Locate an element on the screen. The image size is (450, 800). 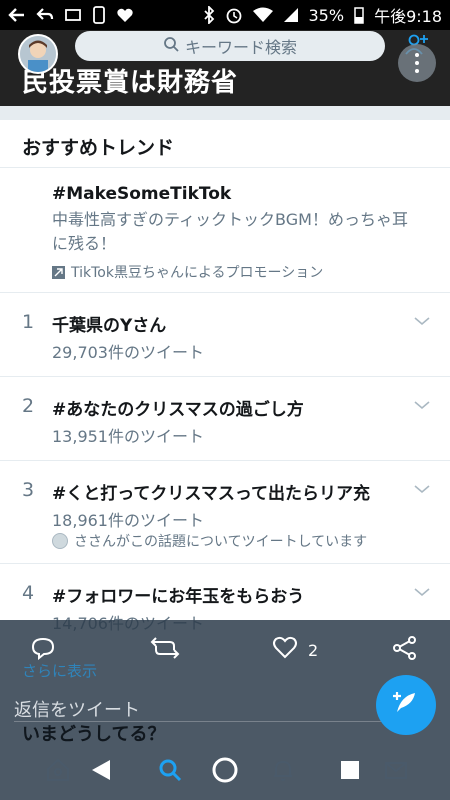
back-triangle-icon is located at coordinates (101, 772).